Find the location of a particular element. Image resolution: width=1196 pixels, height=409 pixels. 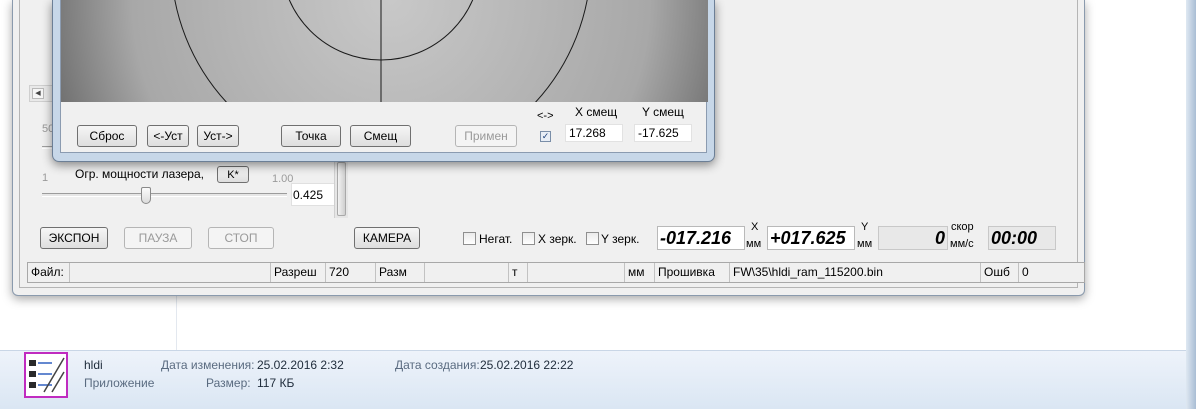

vertical-scrollbar-thumb is located at coordinates (341, 189).